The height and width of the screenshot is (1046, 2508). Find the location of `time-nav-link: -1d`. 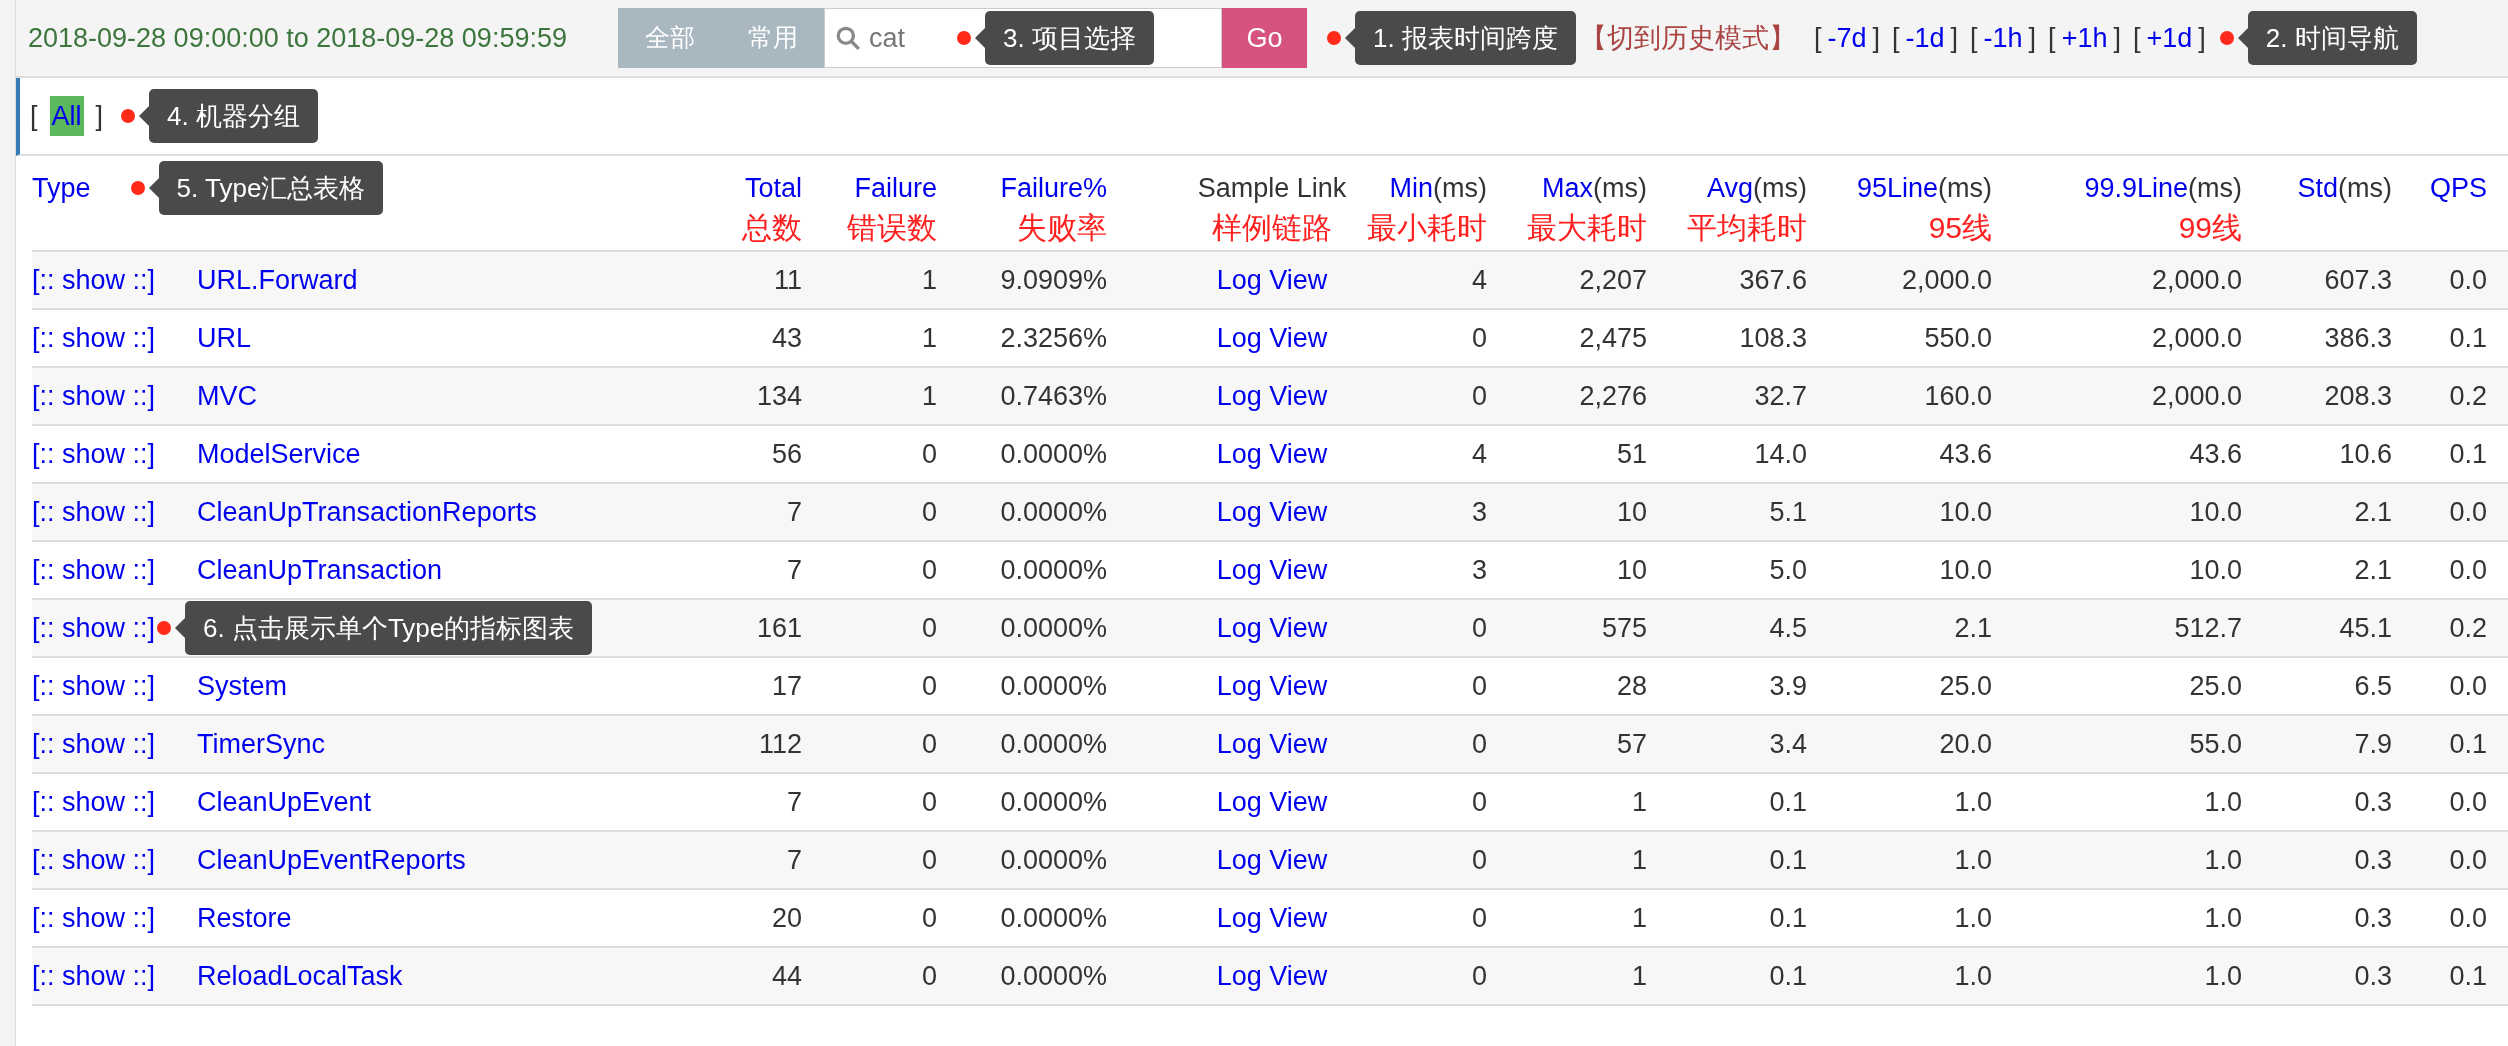

time-nav-link: -1d is located at coordinates (1925, 38).